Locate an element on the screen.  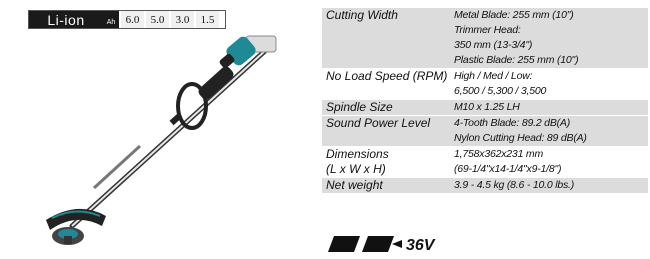
spec-value: High / Med / Low: 6,500 / 5,300 / 3,500 is located at coordinates (549, 84).